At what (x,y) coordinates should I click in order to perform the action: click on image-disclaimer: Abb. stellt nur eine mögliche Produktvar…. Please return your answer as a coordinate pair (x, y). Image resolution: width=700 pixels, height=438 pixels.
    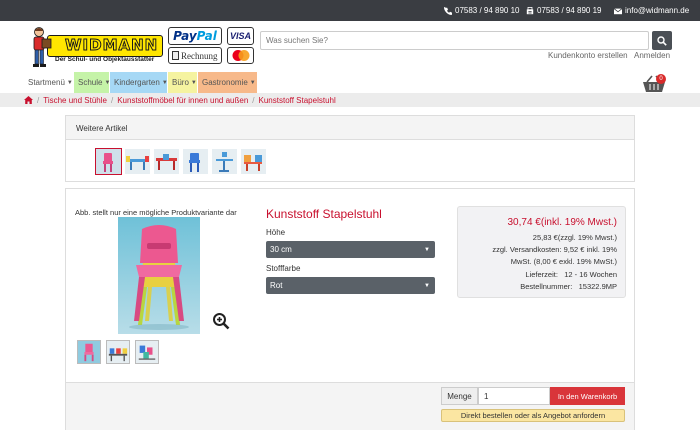
    Looking at the image, I should click on (156, 212).